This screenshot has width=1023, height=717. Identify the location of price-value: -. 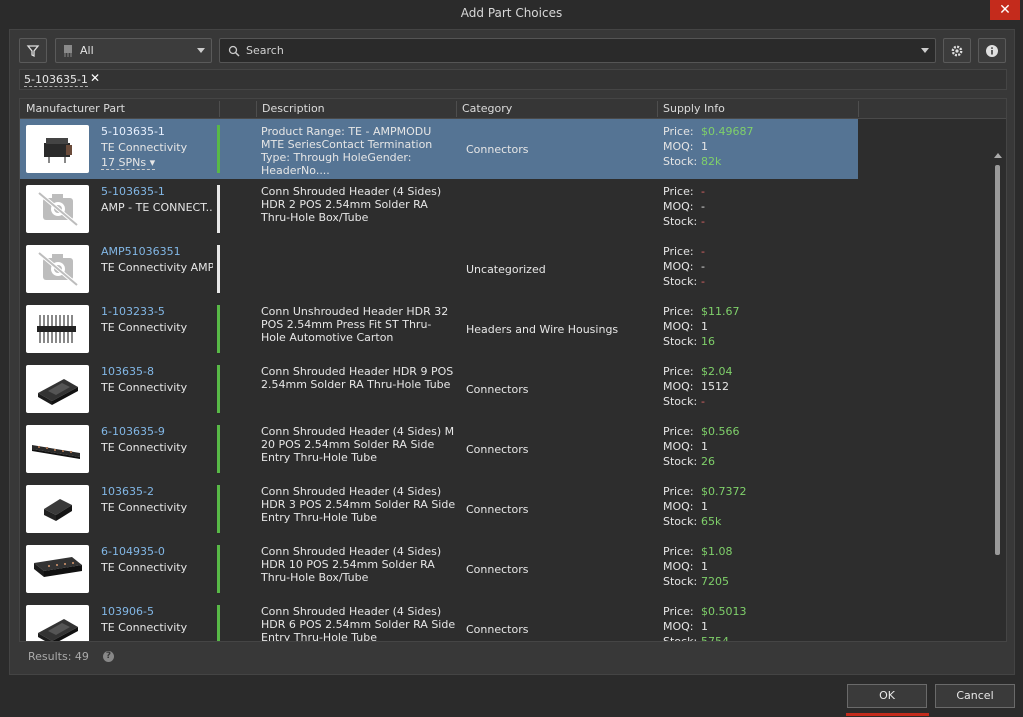
(703, 191).